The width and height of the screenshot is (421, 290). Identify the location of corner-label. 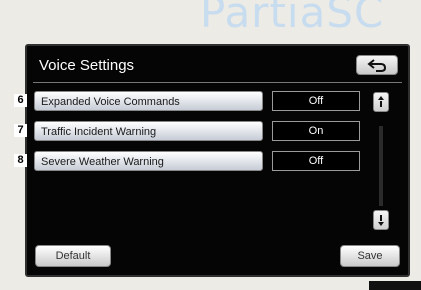
(395, 285).